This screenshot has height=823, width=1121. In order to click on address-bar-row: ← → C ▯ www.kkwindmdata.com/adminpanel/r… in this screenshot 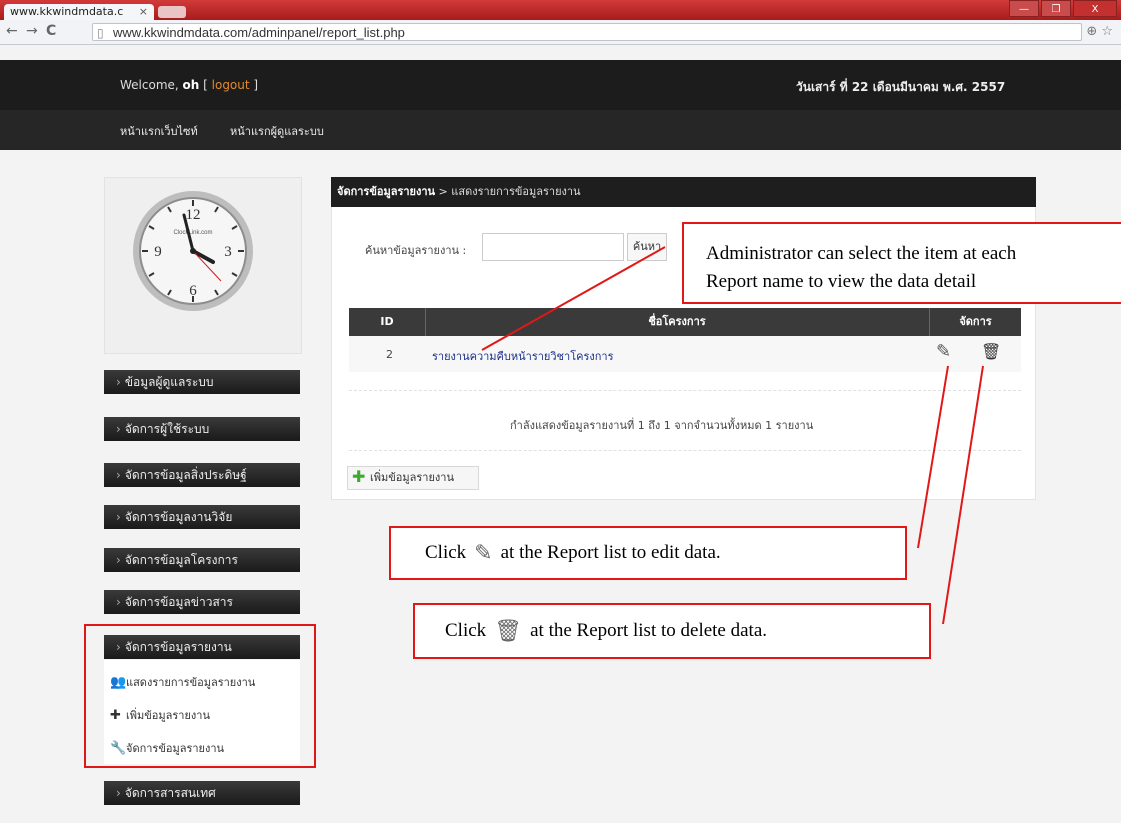, I will do `click(560, 32)`.